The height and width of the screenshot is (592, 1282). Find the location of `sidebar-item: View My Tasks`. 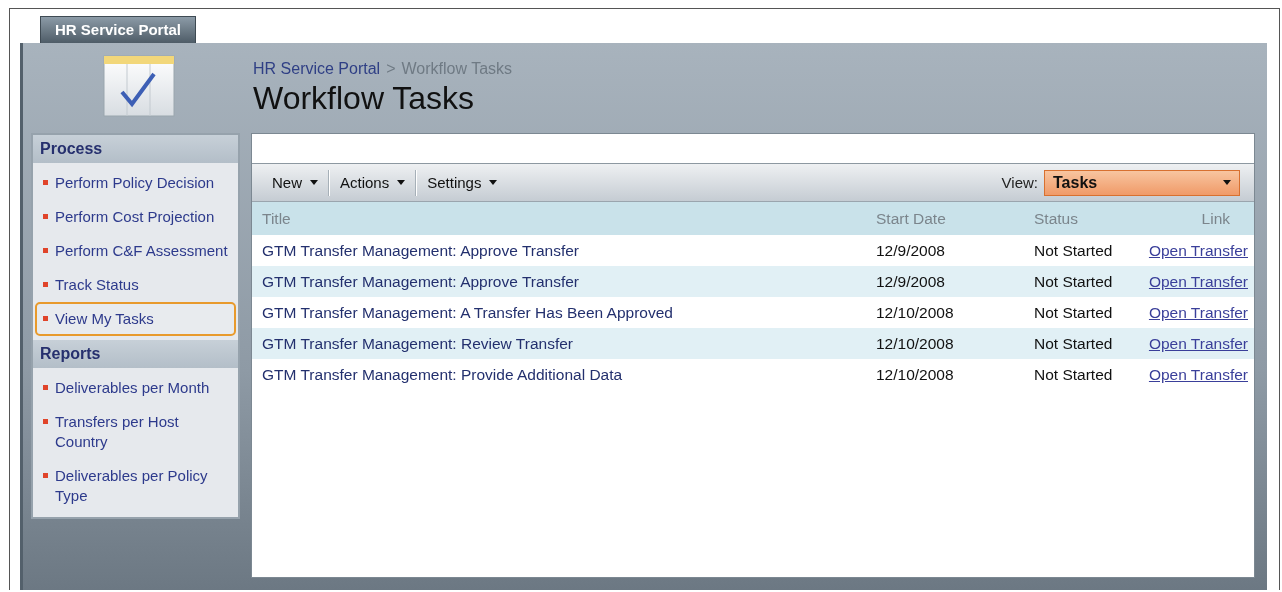

sidebar-item: View My Tasks is located at coordinates (135, 319).